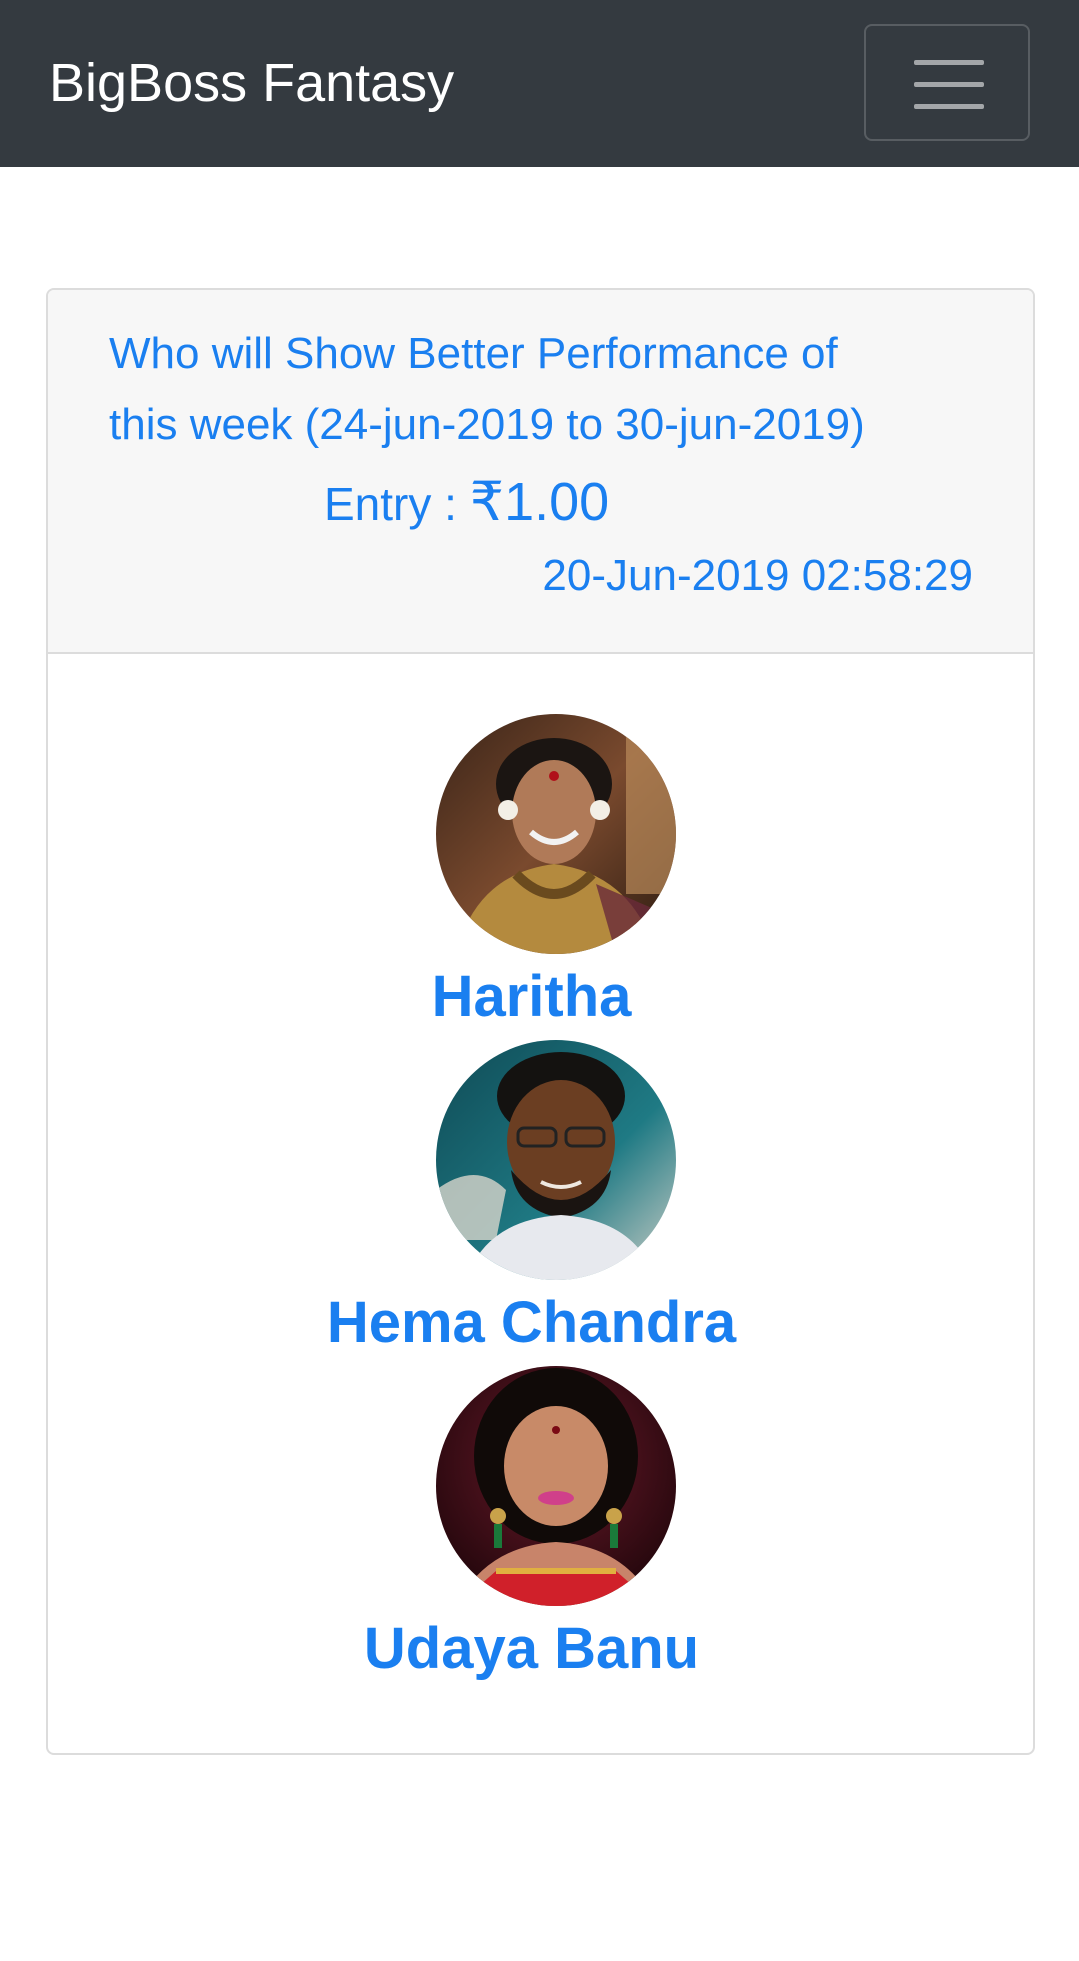 This screenshot has width=1079, height=1961. I want to click on player-item-haritha: Haritha, so click(540, 874).